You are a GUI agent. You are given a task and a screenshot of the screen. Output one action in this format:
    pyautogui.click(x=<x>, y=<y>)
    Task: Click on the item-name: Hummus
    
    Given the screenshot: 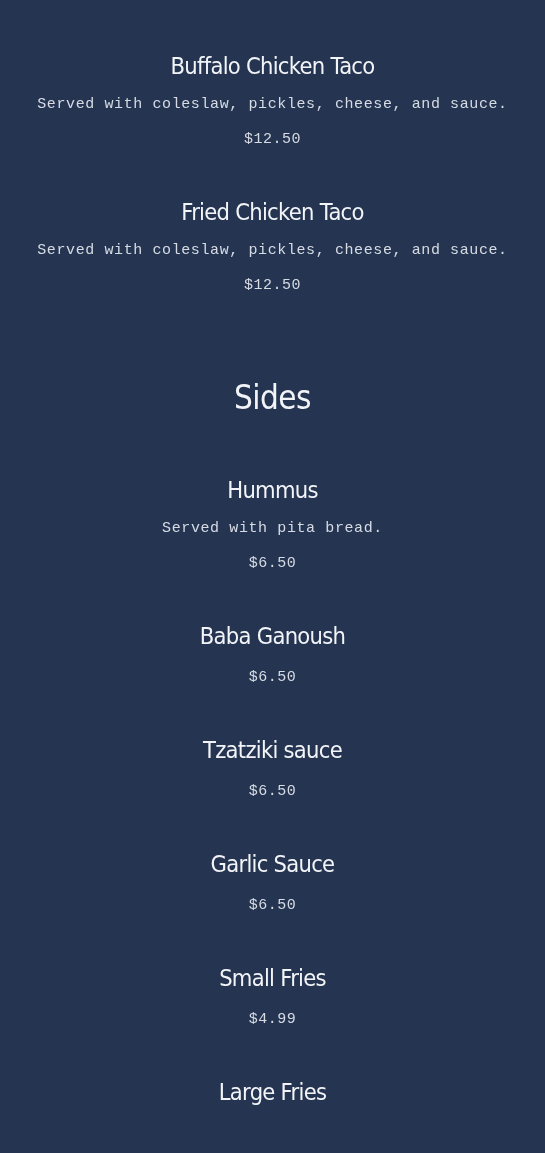 What is the action you would take?
    pyautogui.click(x=272, y=490)
    